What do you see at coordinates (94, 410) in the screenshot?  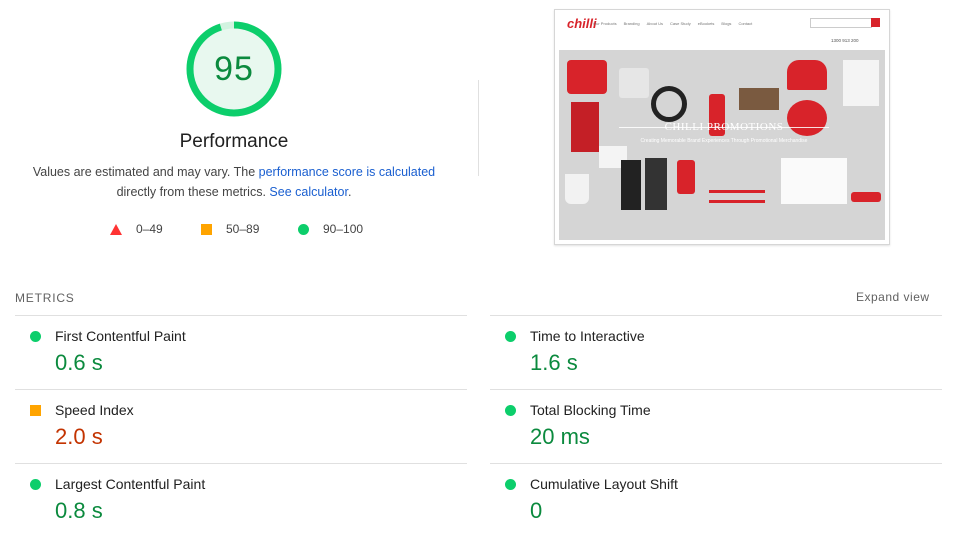 I see `metric-label: Speed Index` at bounding box center [94, 410].